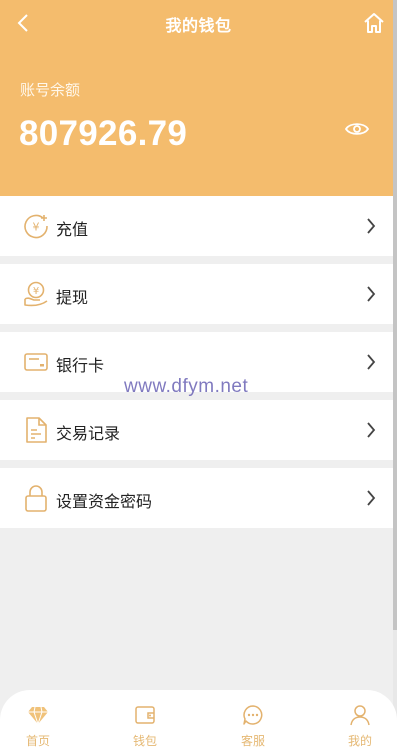 The image size is (397, 751). What do you see at coordinates (196, 294) in the screenshot?
I see `menu-item-withdraw: ¥ 提现` at bounding box center [196, 294].